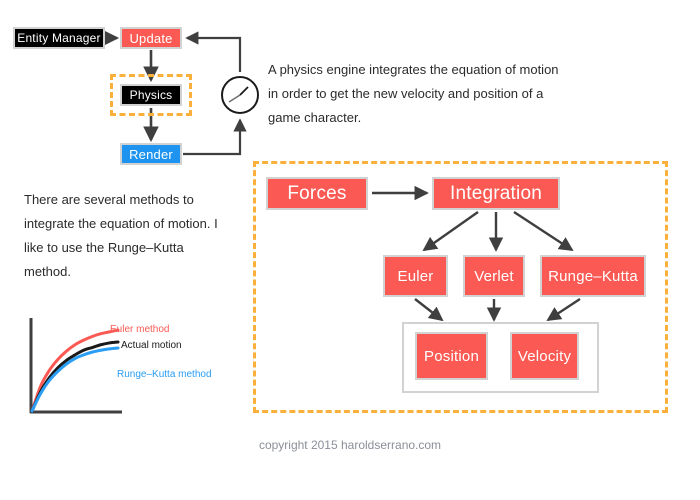 This screenshot has width=700, height=500. Describe the element at coordinates (140, 329) in the screenshot. I see `chart-legend-euler: Euler method` at that location.